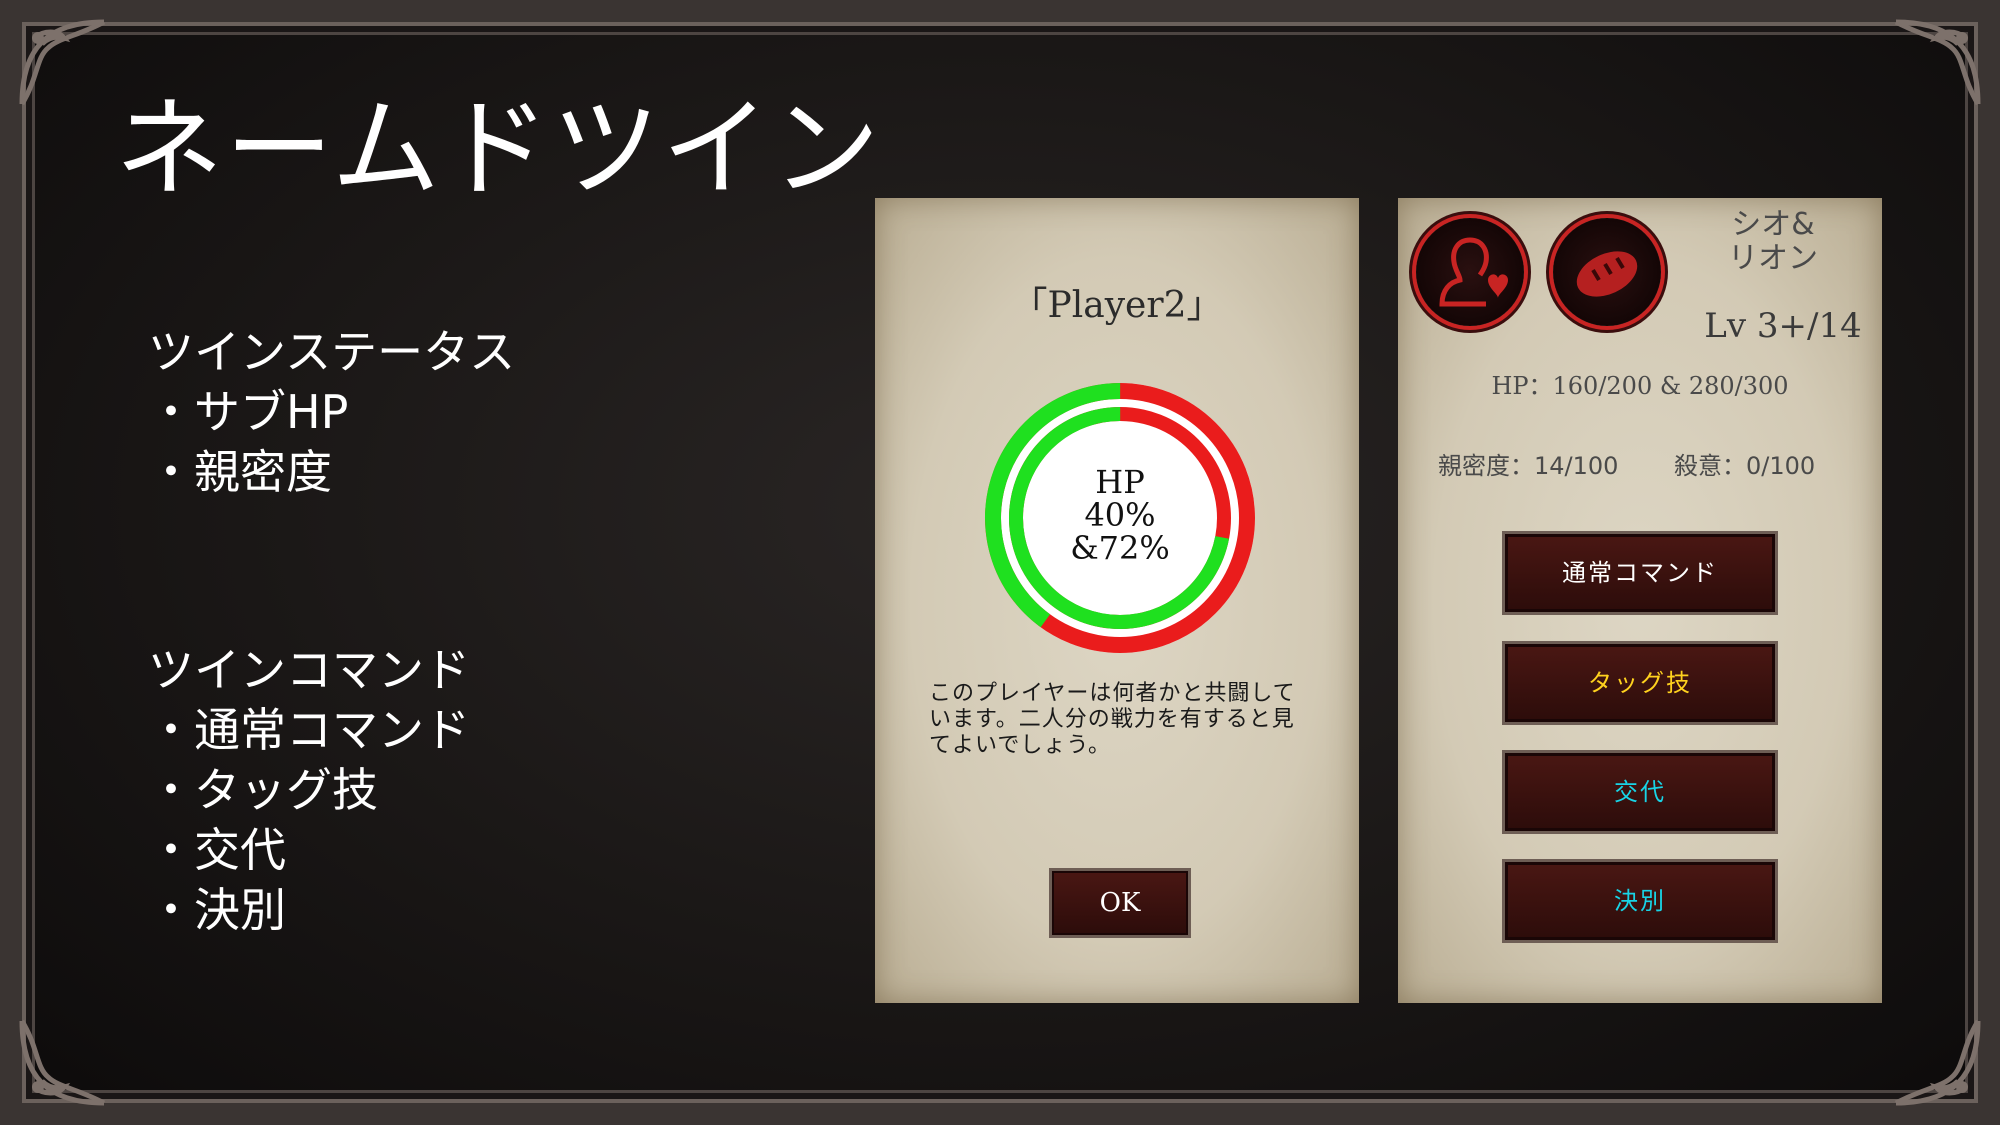 This screenshot has width=2000, height=1125. Describe the element at coordinates (1640, 386) in the screenshot. I see `twin-hp: HP：160/200 & 280/300` at that location.